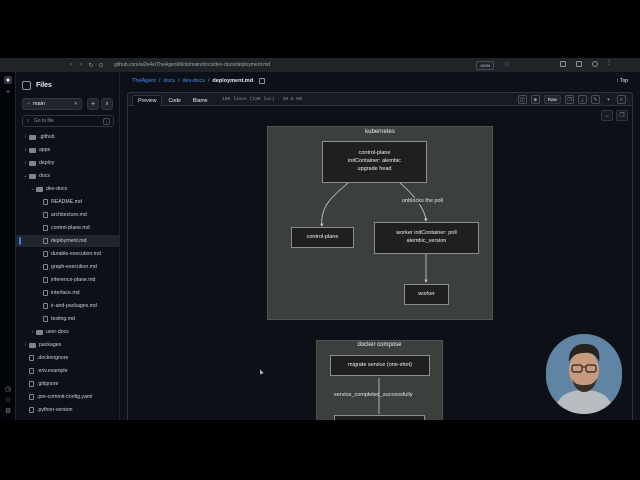 Image resolution: width=640 pixels, height=480 pixels. Describe the element at coordinates (379, 417) in the screenshot. I see `node-next-service` at that location.